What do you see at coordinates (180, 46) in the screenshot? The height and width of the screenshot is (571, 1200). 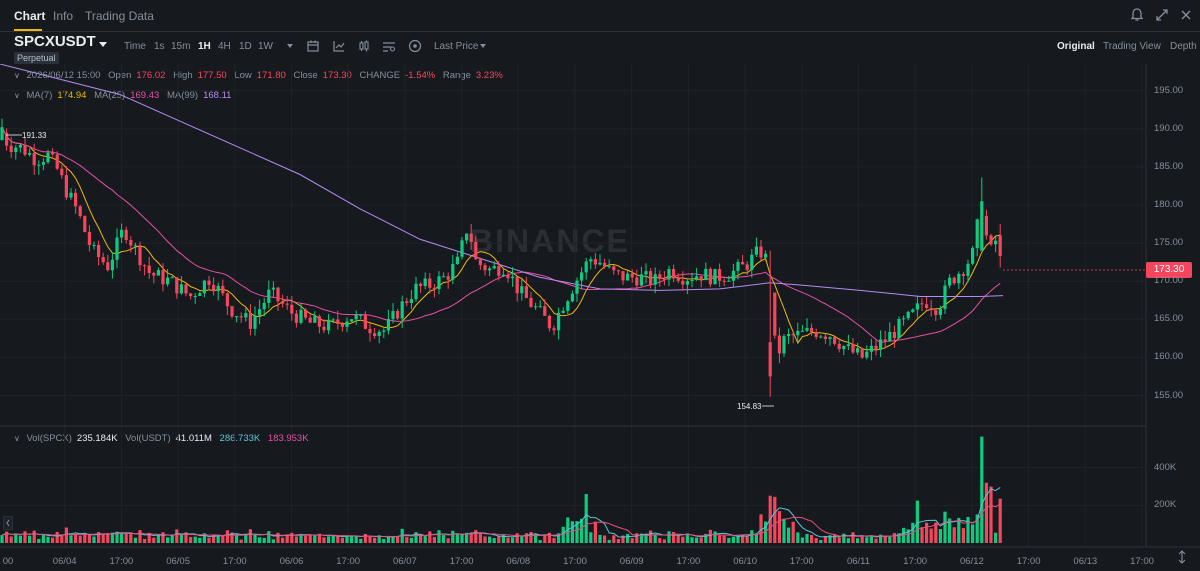 I see `timeframe-15m: 15m` at bounding box center [180, 46].